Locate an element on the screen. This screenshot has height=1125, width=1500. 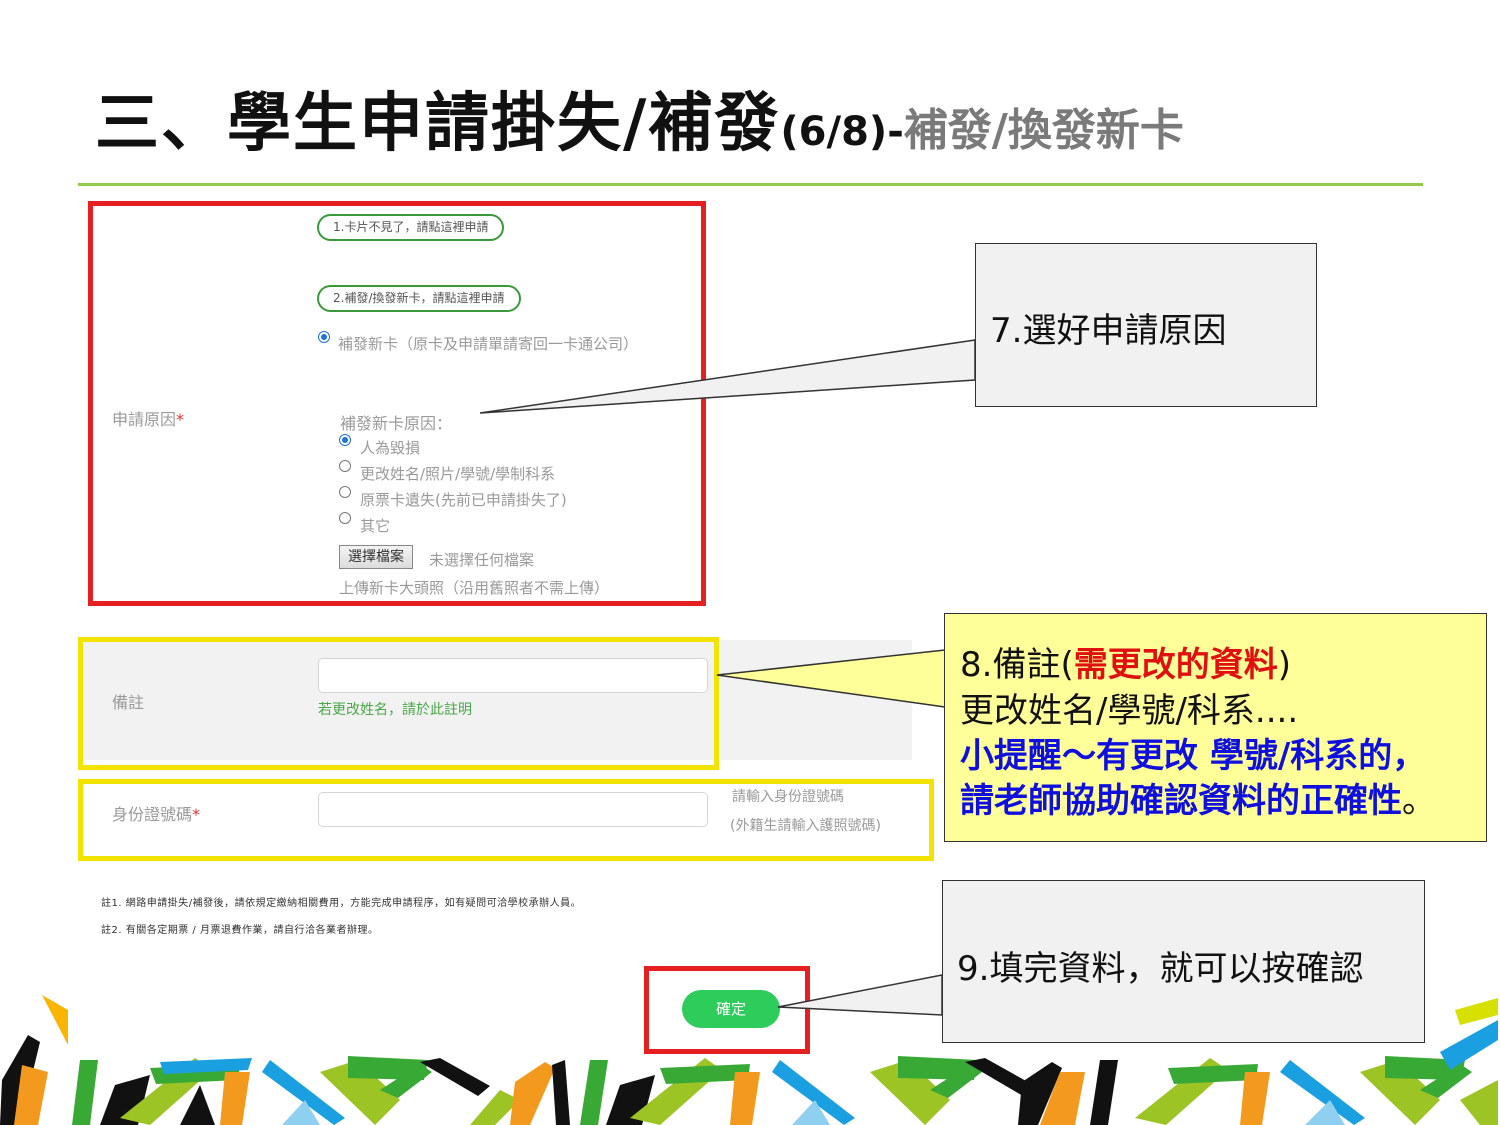
callout-step8-line1: 8.備註(需更改的資料) is located at coordinates (1125, 665).